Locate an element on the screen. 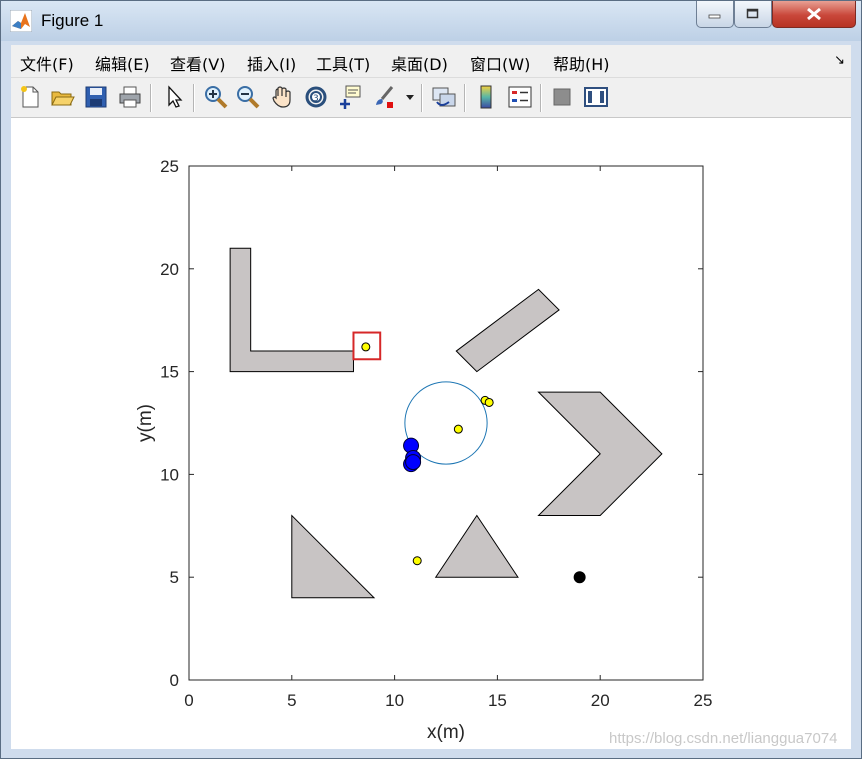 Image resolution: width=862 pixels, height=759 pixels. zoom-out-icon is located at coordinates (248, 97).